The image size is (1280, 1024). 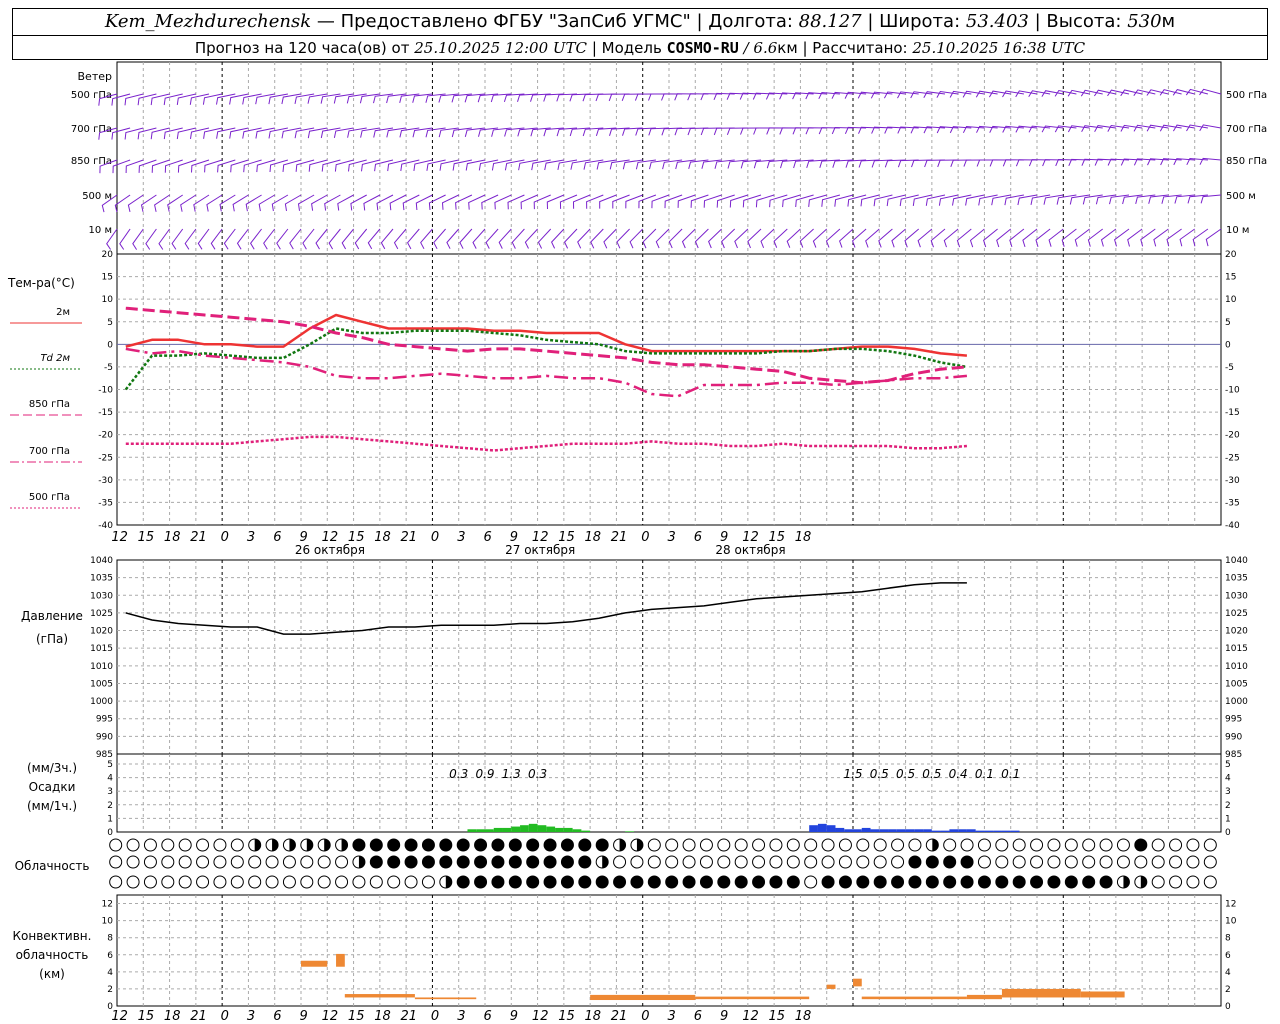 What do you see at coordinates (1232, 391) in the screenshot?
I see `y-tick-label-right: -10` at bounding box center [1232, 391].